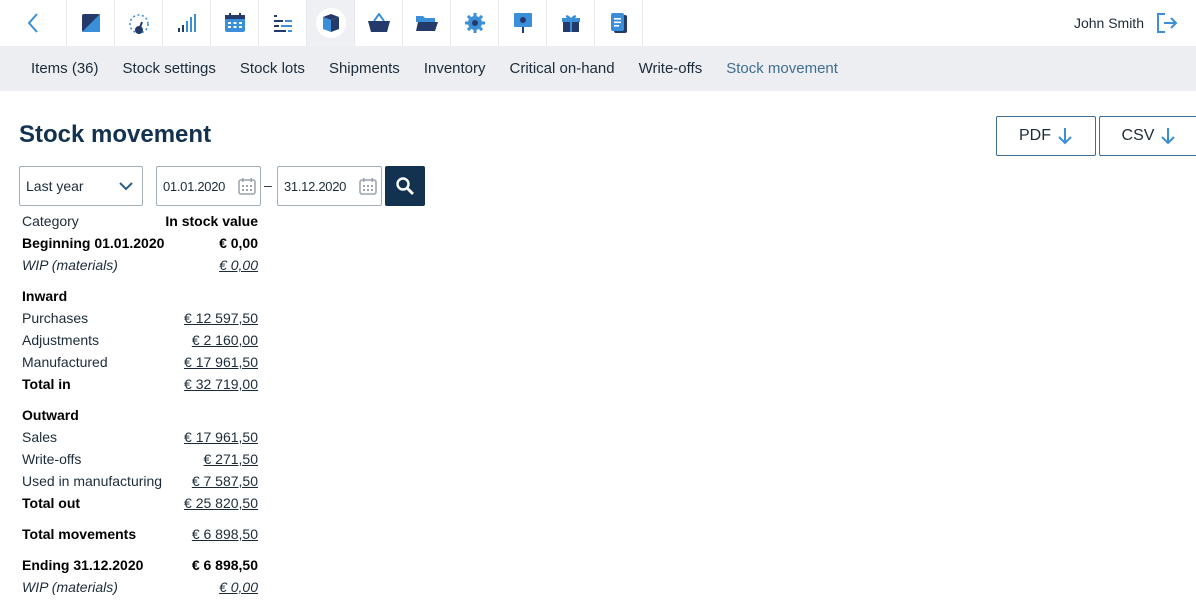 Image resolution: width=1196 pixels, height=610 pixels. I want to click on row-label: Sales, so click(40, 437).